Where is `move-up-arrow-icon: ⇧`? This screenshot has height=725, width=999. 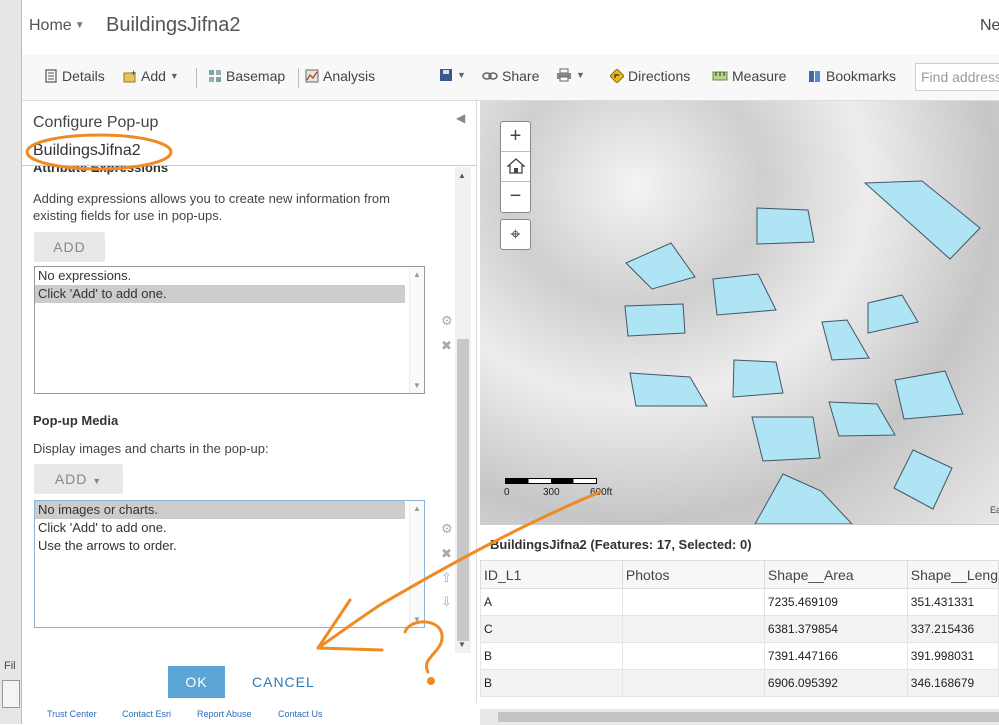 move-up-arrow-icon: ⇧ is located at coordinates (446, 578).